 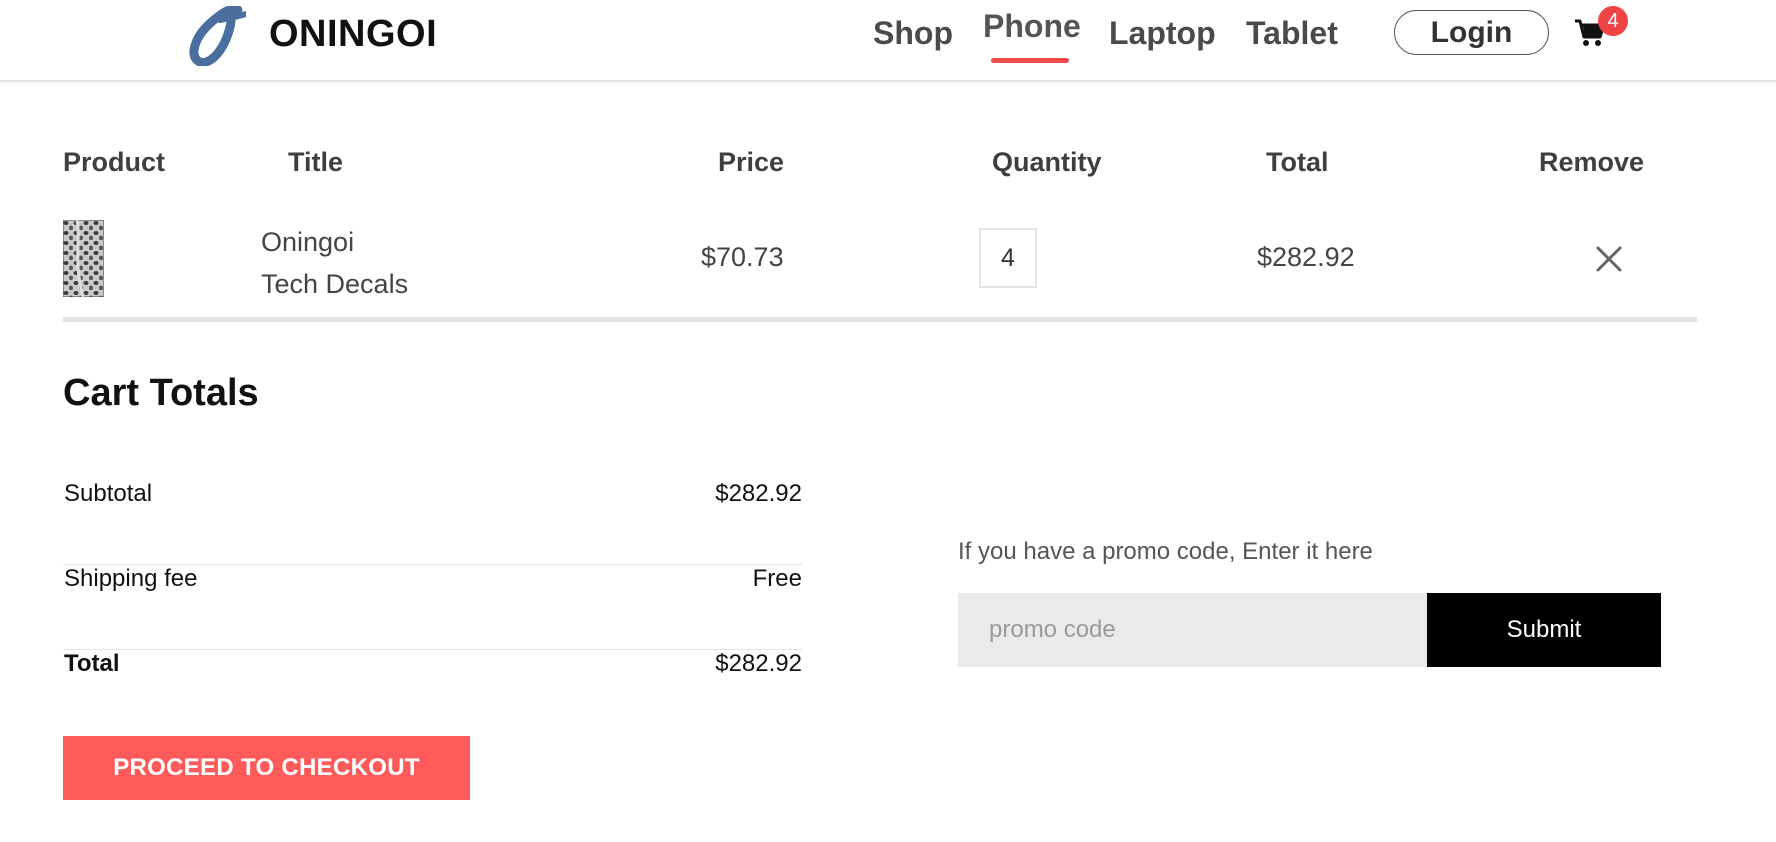 I want to click on oningoi-logo-icon, so click(x=216, y=36).